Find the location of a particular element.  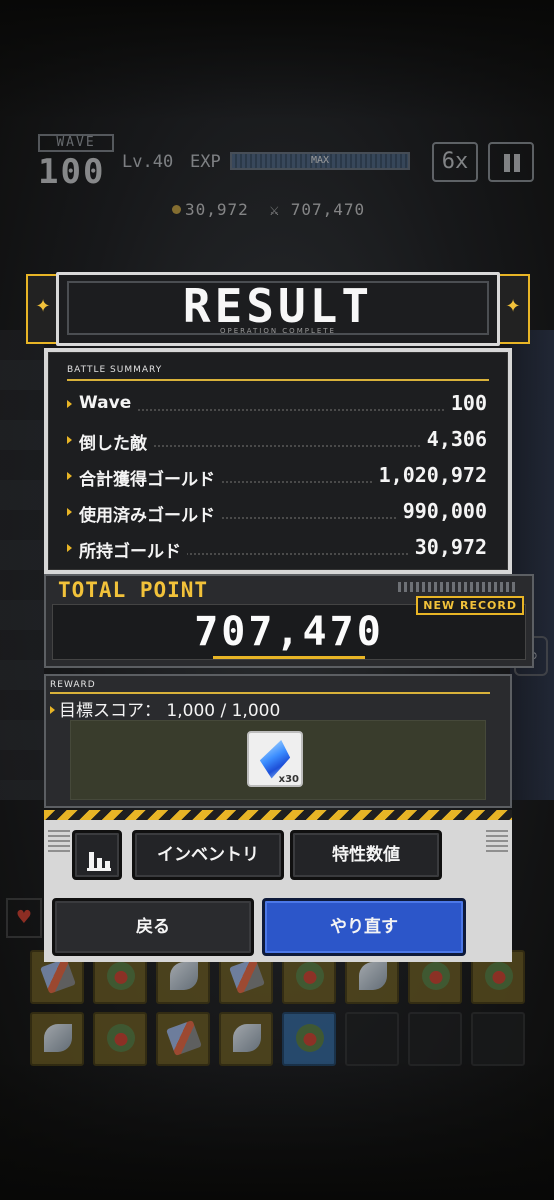

inventory-slot-selected is located at coordinates (309, 1039).